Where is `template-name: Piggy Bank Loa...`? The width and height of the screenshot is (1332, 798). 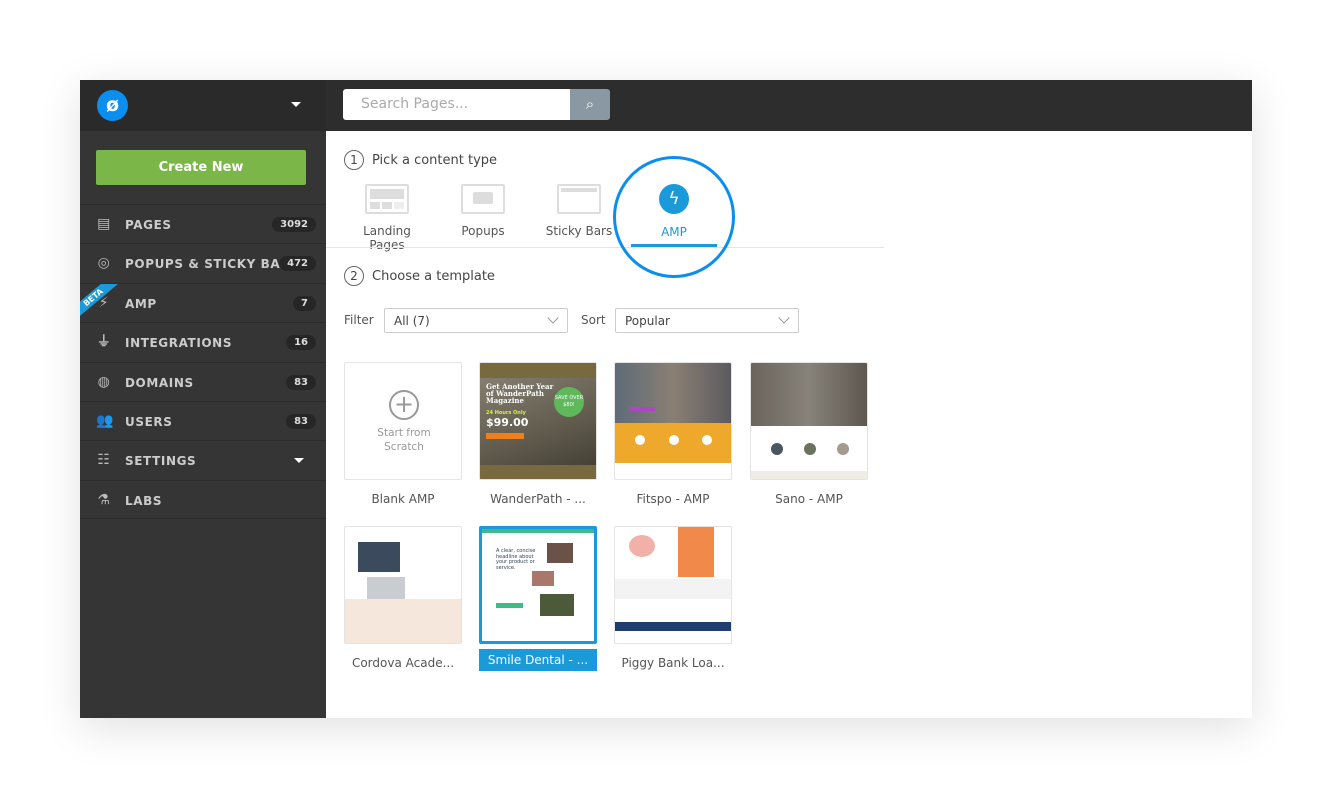
template-name: Piggy Bank Loa... is located at coordinates (673, 663).